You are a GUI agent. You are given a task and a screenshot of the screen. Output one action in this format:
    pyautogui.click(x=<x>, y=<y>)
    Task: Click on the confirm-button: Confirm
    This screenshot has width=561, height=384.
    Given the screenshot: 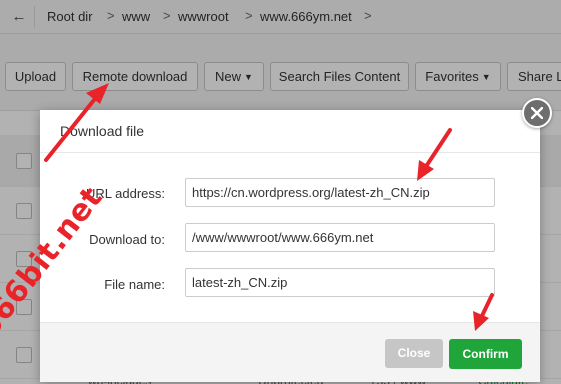 What is the action you would take?
    pyautogui.click(x=485, y=354)
    